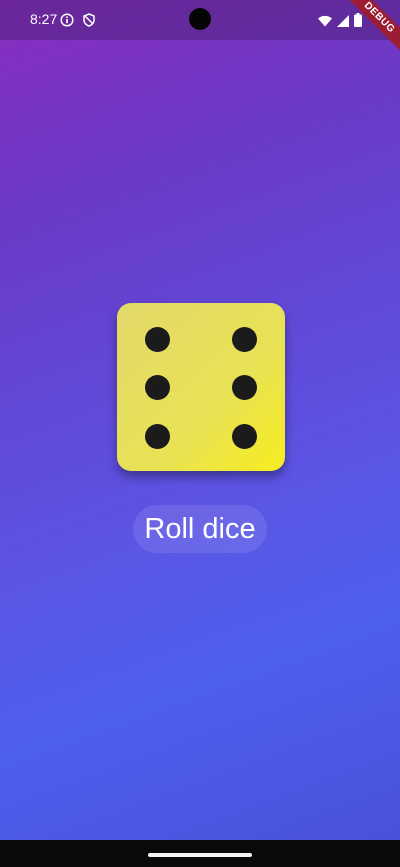  I want to click on camera-cutout, so click(200, 19).